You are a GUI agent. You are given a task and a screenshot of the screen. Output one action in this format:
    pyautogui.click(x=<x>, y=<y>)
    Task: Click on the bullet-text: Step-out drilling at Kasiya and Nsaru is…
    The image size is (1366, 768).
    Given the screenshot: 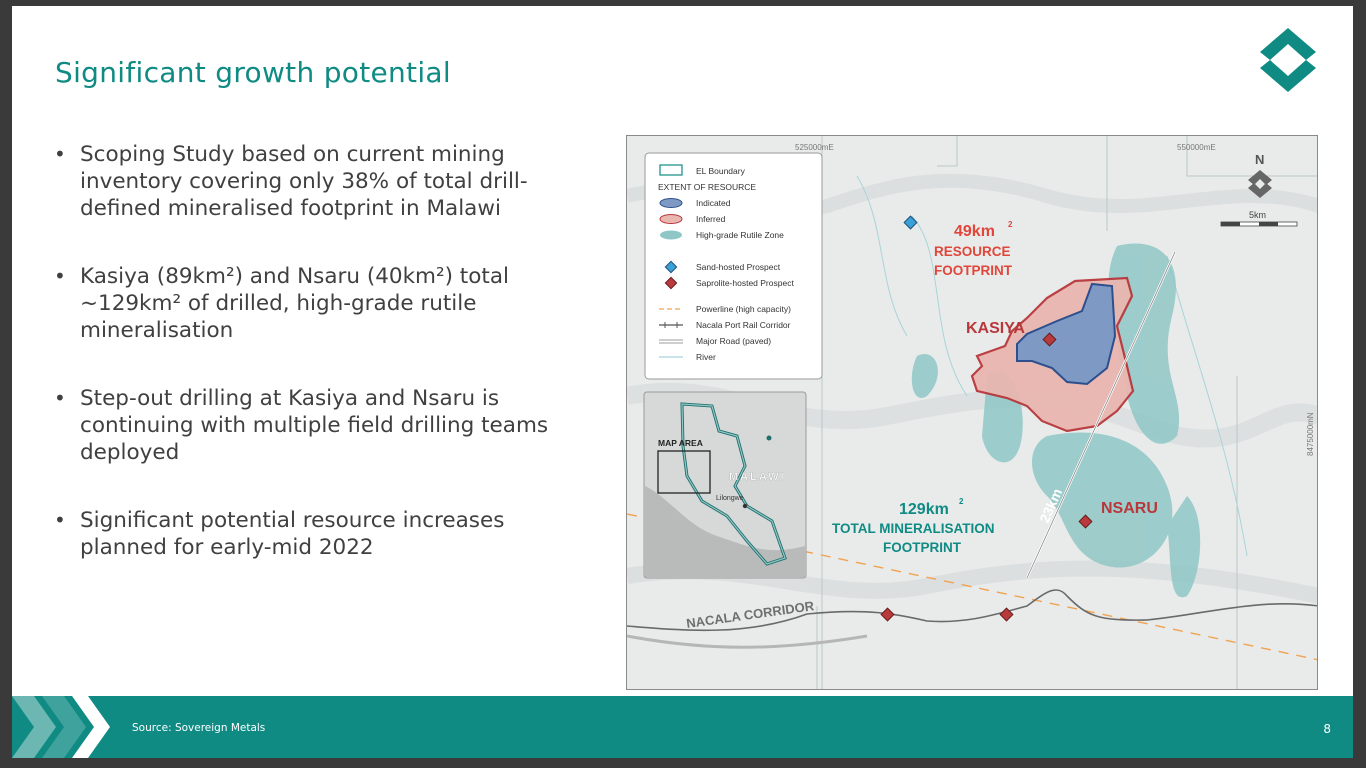 What is the action you would take?
    pyautogui.click(x=314, y=425)
    